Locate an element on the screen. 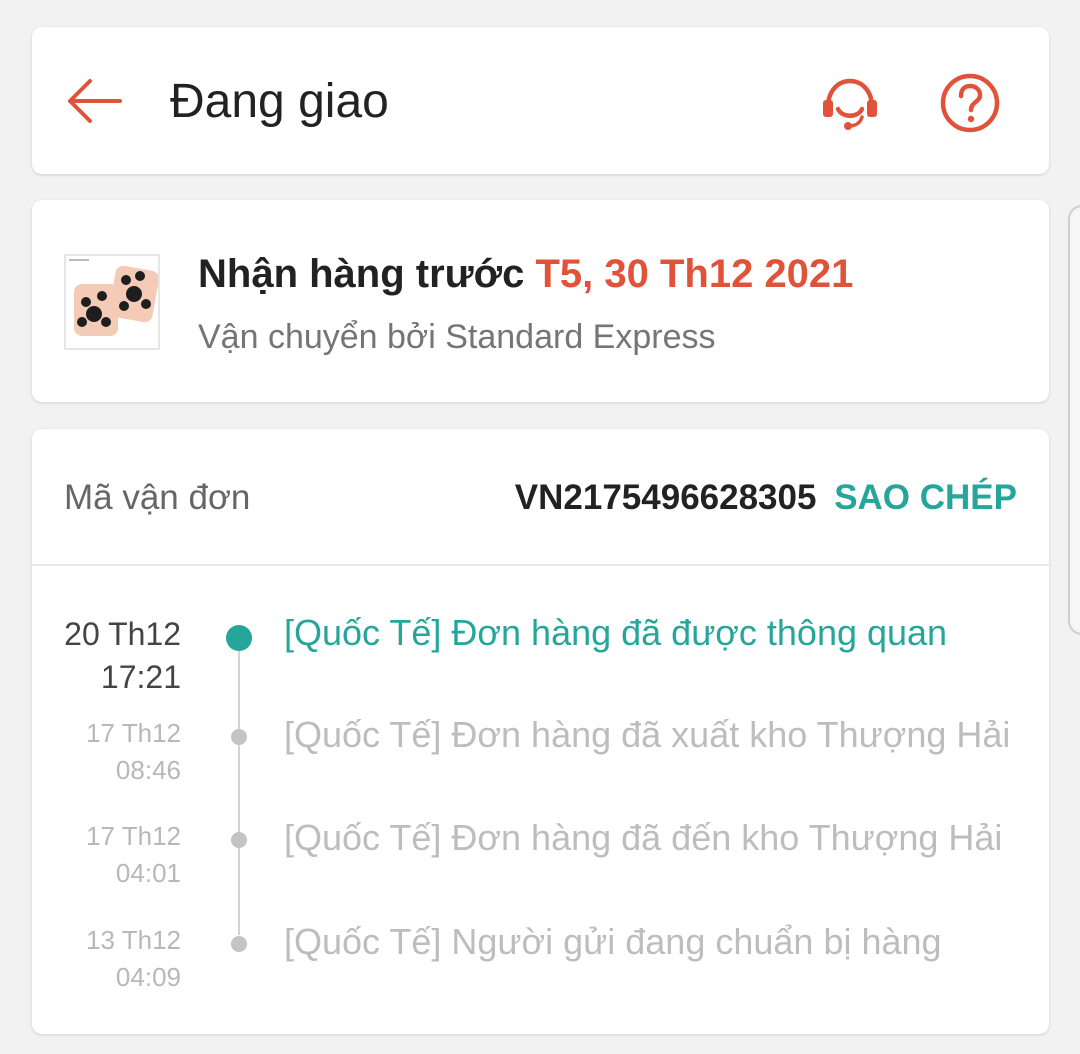 The width and height of the screenshot is (1080, 1054). timeline-dot-active is located at coordinates (239, 638).